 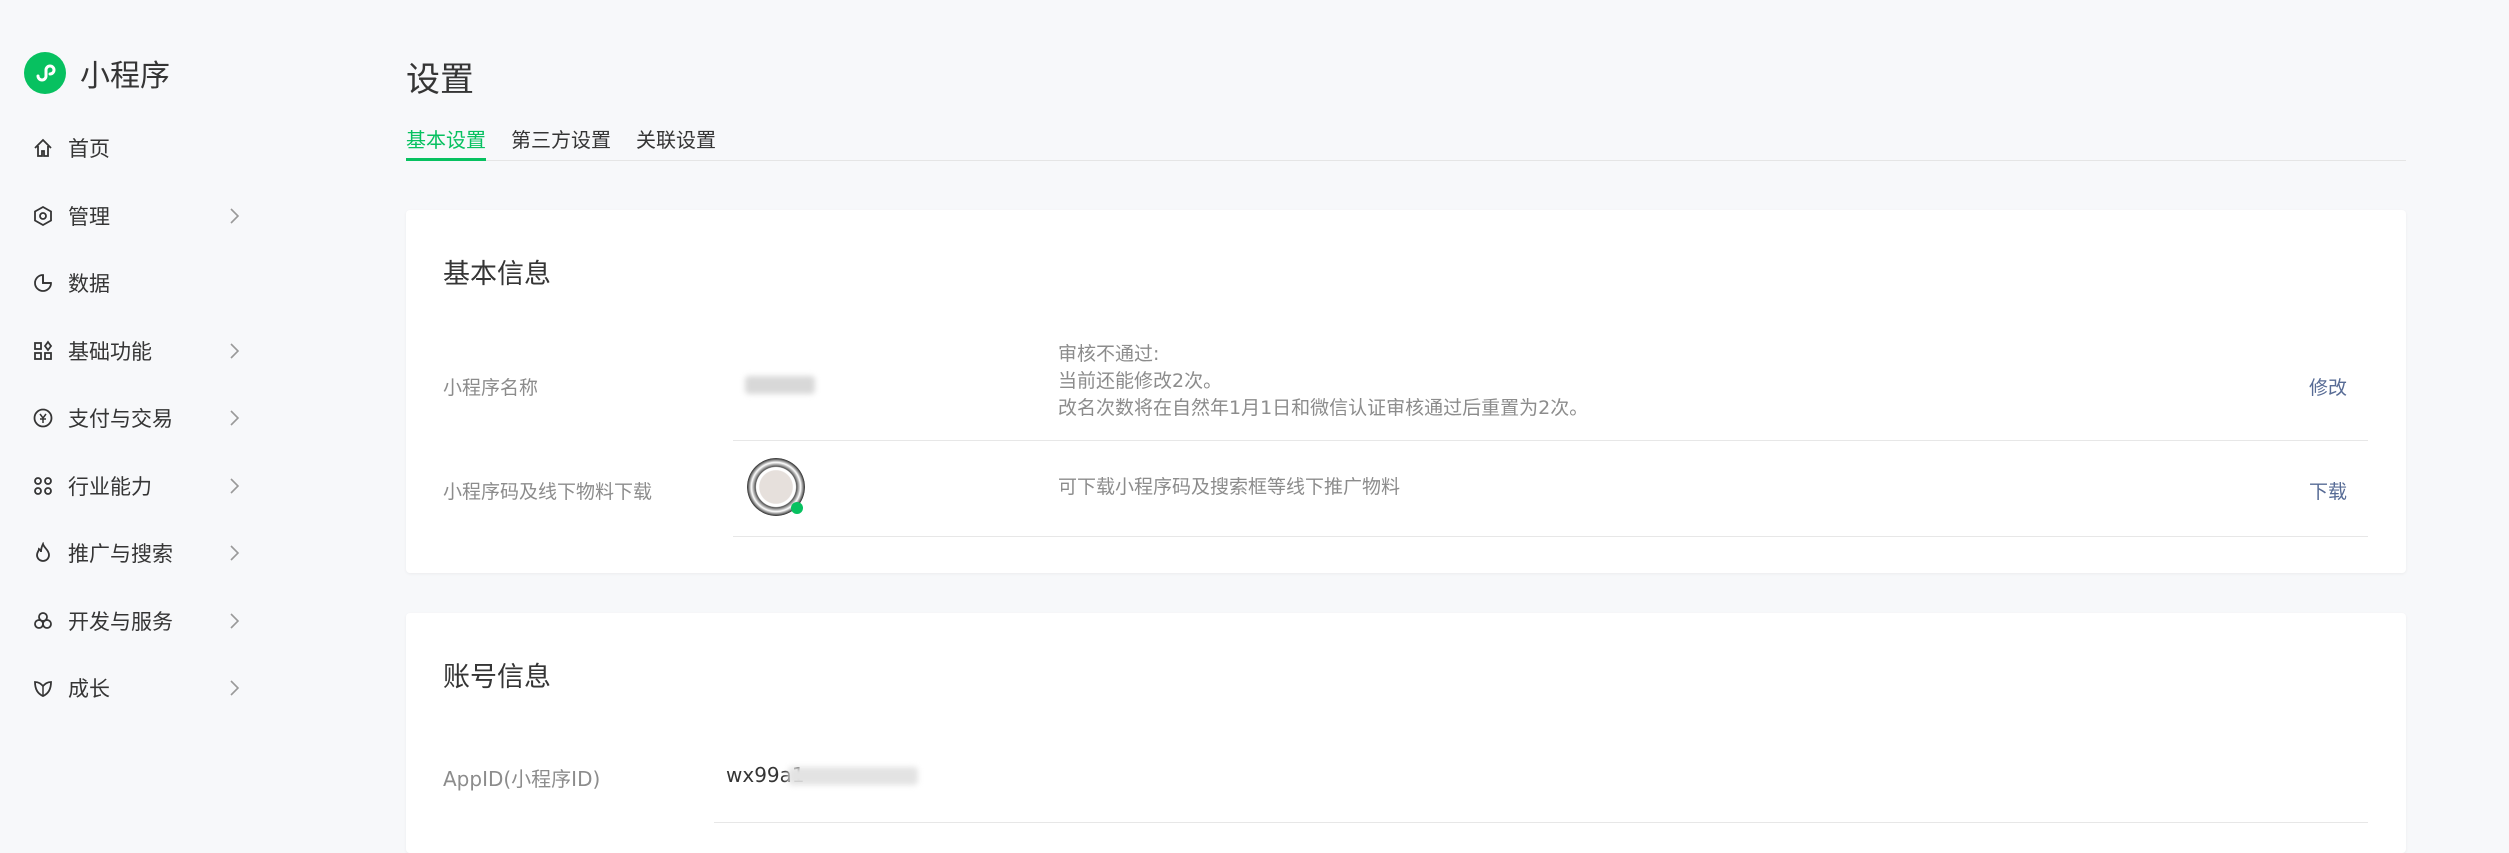 What do you see at coordinates (561, 142) in the screenshot?
I see `tab-third-party-settings: 第三方设置` at bounding box center [561, 142].